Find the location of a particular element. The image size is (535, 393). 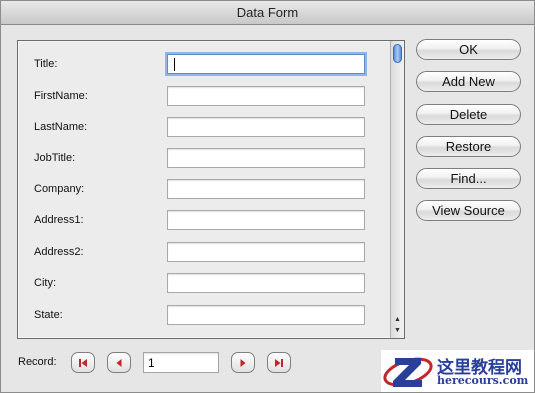

record-label: Record: is located at coordinates (37, 362).